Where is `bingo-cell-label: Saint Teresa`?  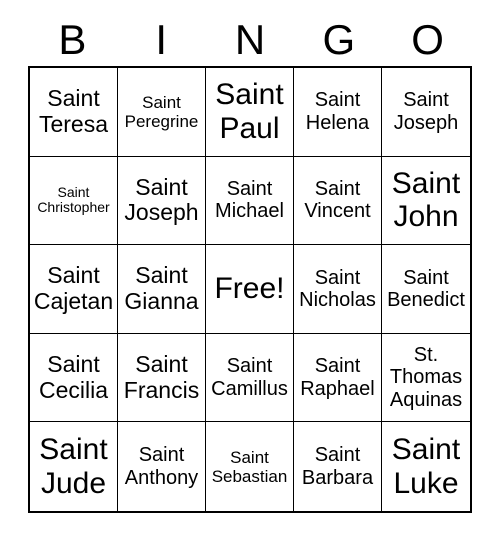
bingo-cell-label: Saint Teresa is located at coordinates (73, 111).